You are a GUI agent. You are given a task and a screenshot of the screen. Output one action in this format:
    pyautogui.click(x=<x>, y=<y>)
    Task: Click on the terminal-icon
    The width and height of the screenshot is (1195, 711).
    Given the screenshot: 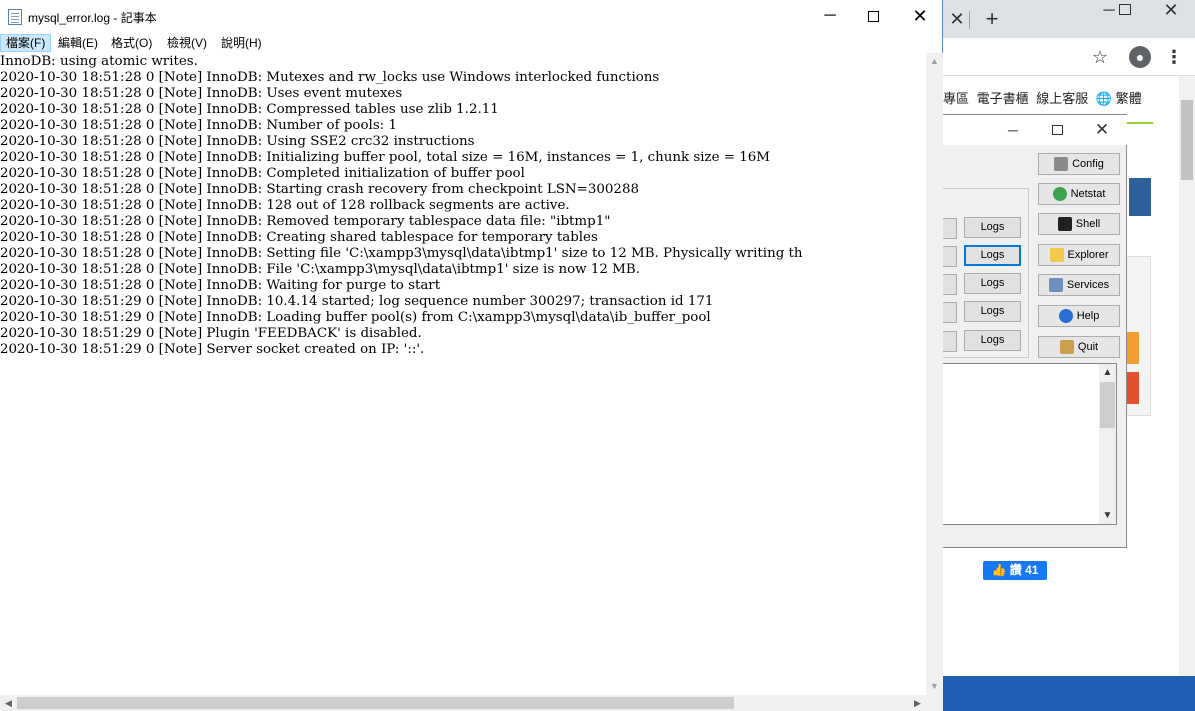 What is the action you would take?
    pyautogui.click(x=1064, y=224)
    